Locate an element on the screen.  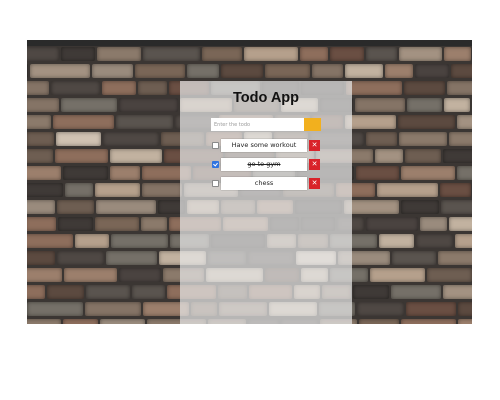
add-todo-button is located at coordinates (312, 124).